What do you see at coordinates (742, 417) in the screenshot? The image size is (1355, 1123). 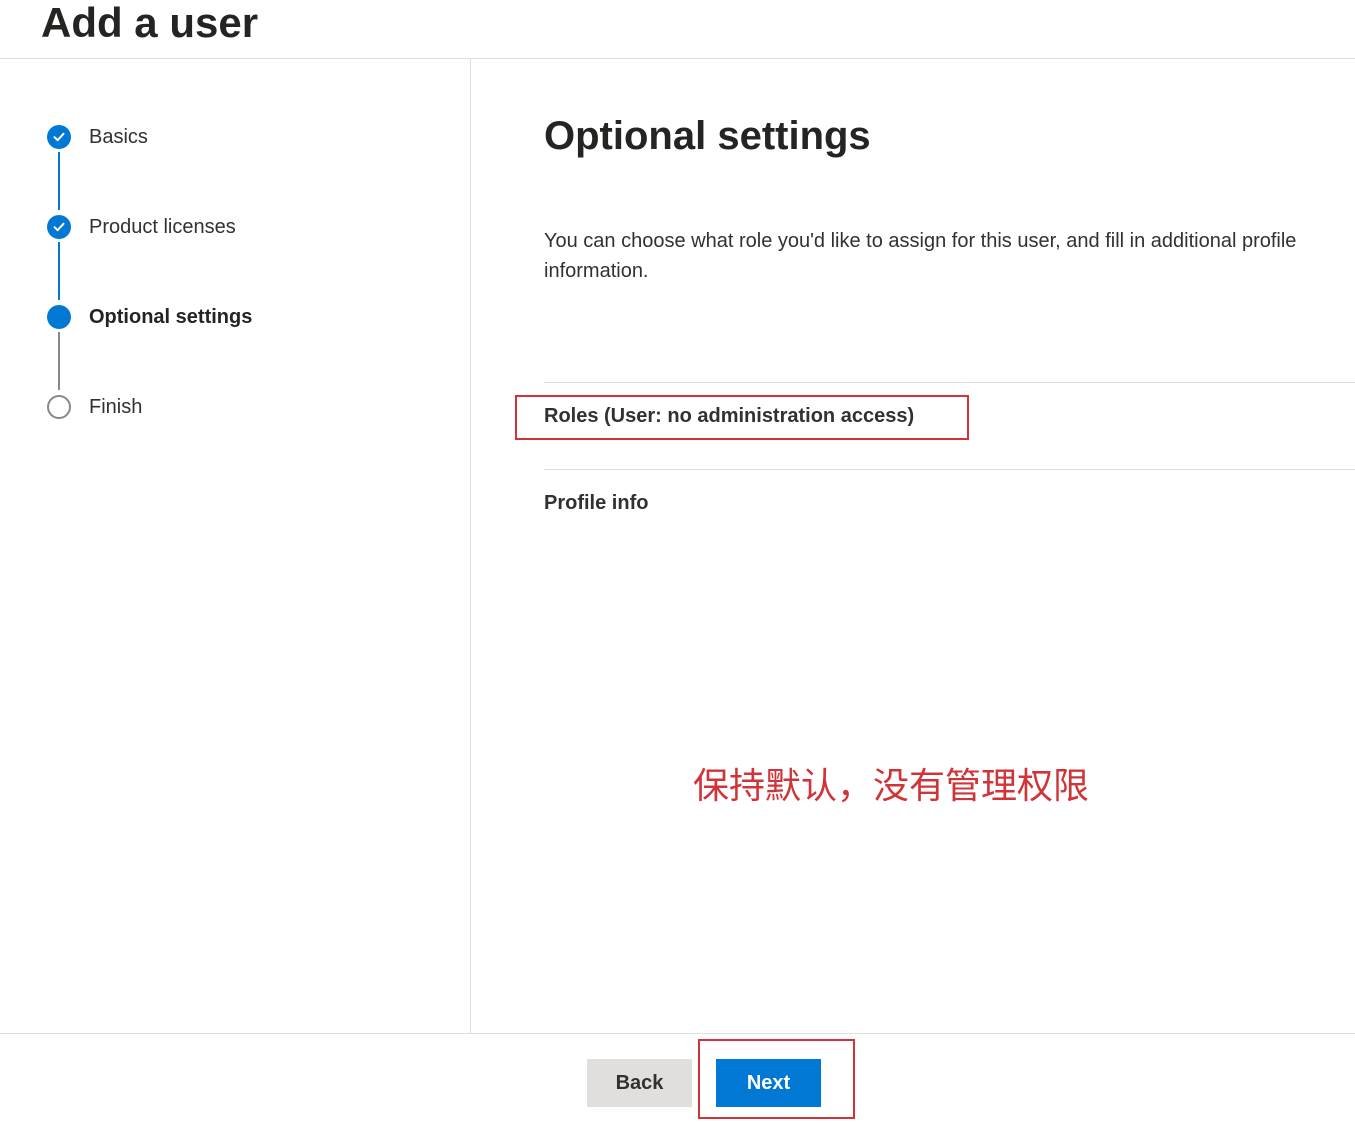 I see `roles-highlight-box` at bounding box center [742, 417].